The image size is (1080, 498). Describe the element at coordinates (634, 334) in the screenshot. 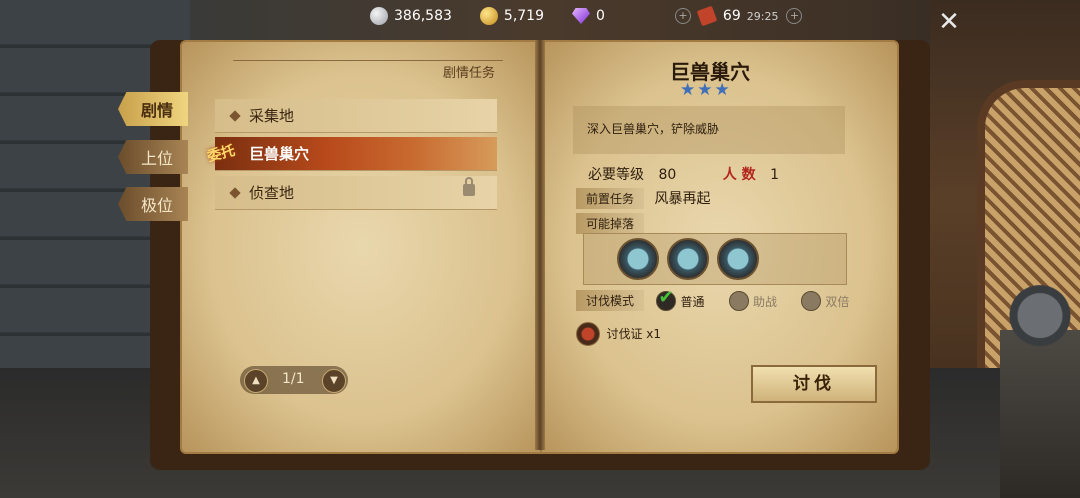

I see `cost-item-label: 讨伐证 x1` at that location.